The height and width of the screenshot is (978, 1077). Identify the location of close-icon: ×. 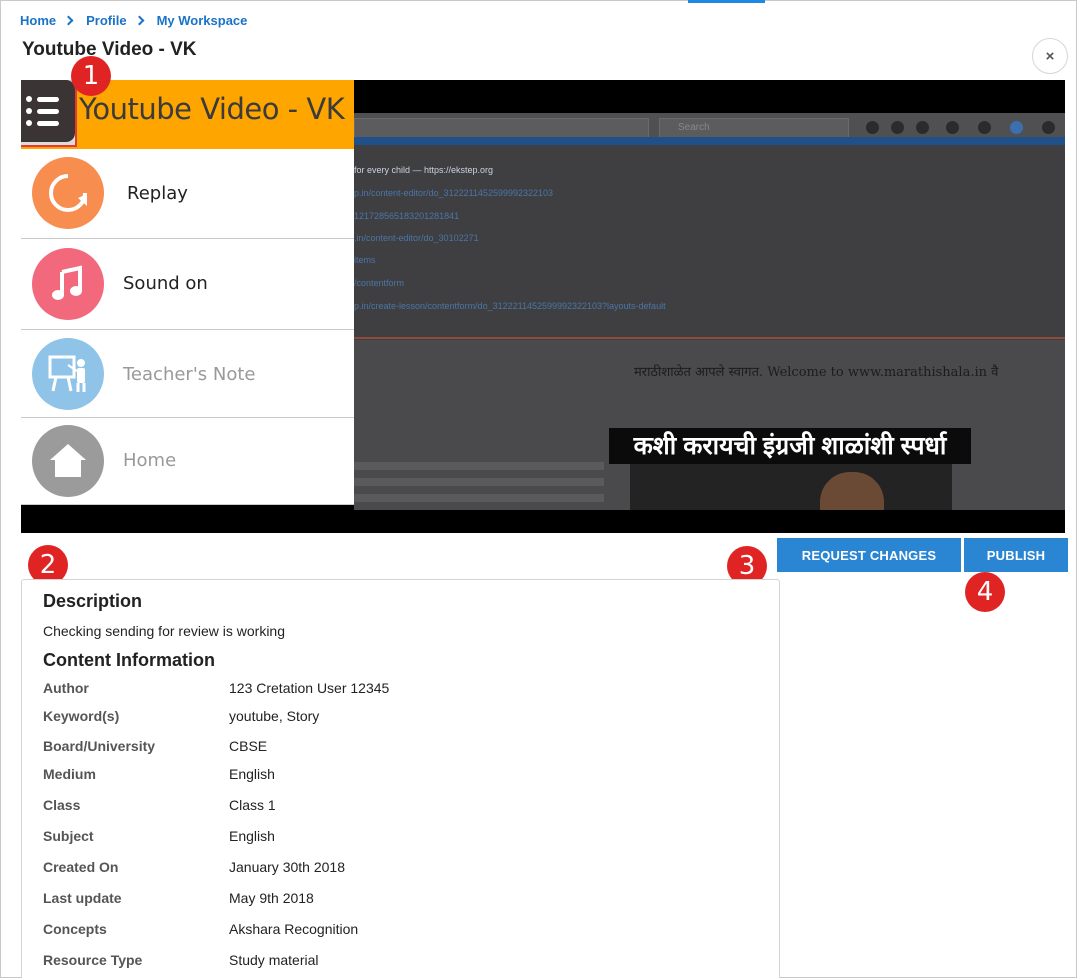
(1050, 56).